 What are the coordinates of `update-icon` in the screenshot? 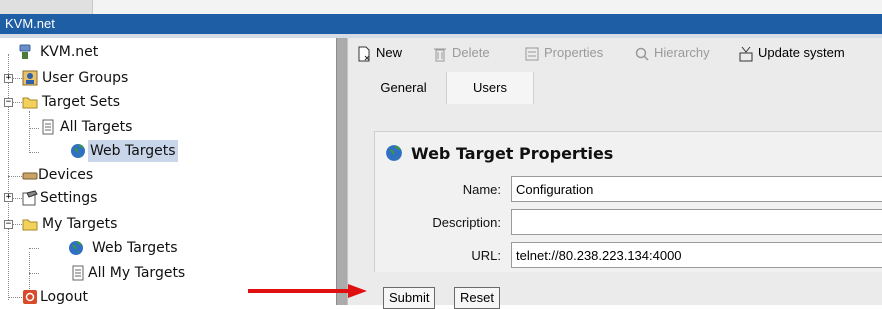 It's located at (746, 54).